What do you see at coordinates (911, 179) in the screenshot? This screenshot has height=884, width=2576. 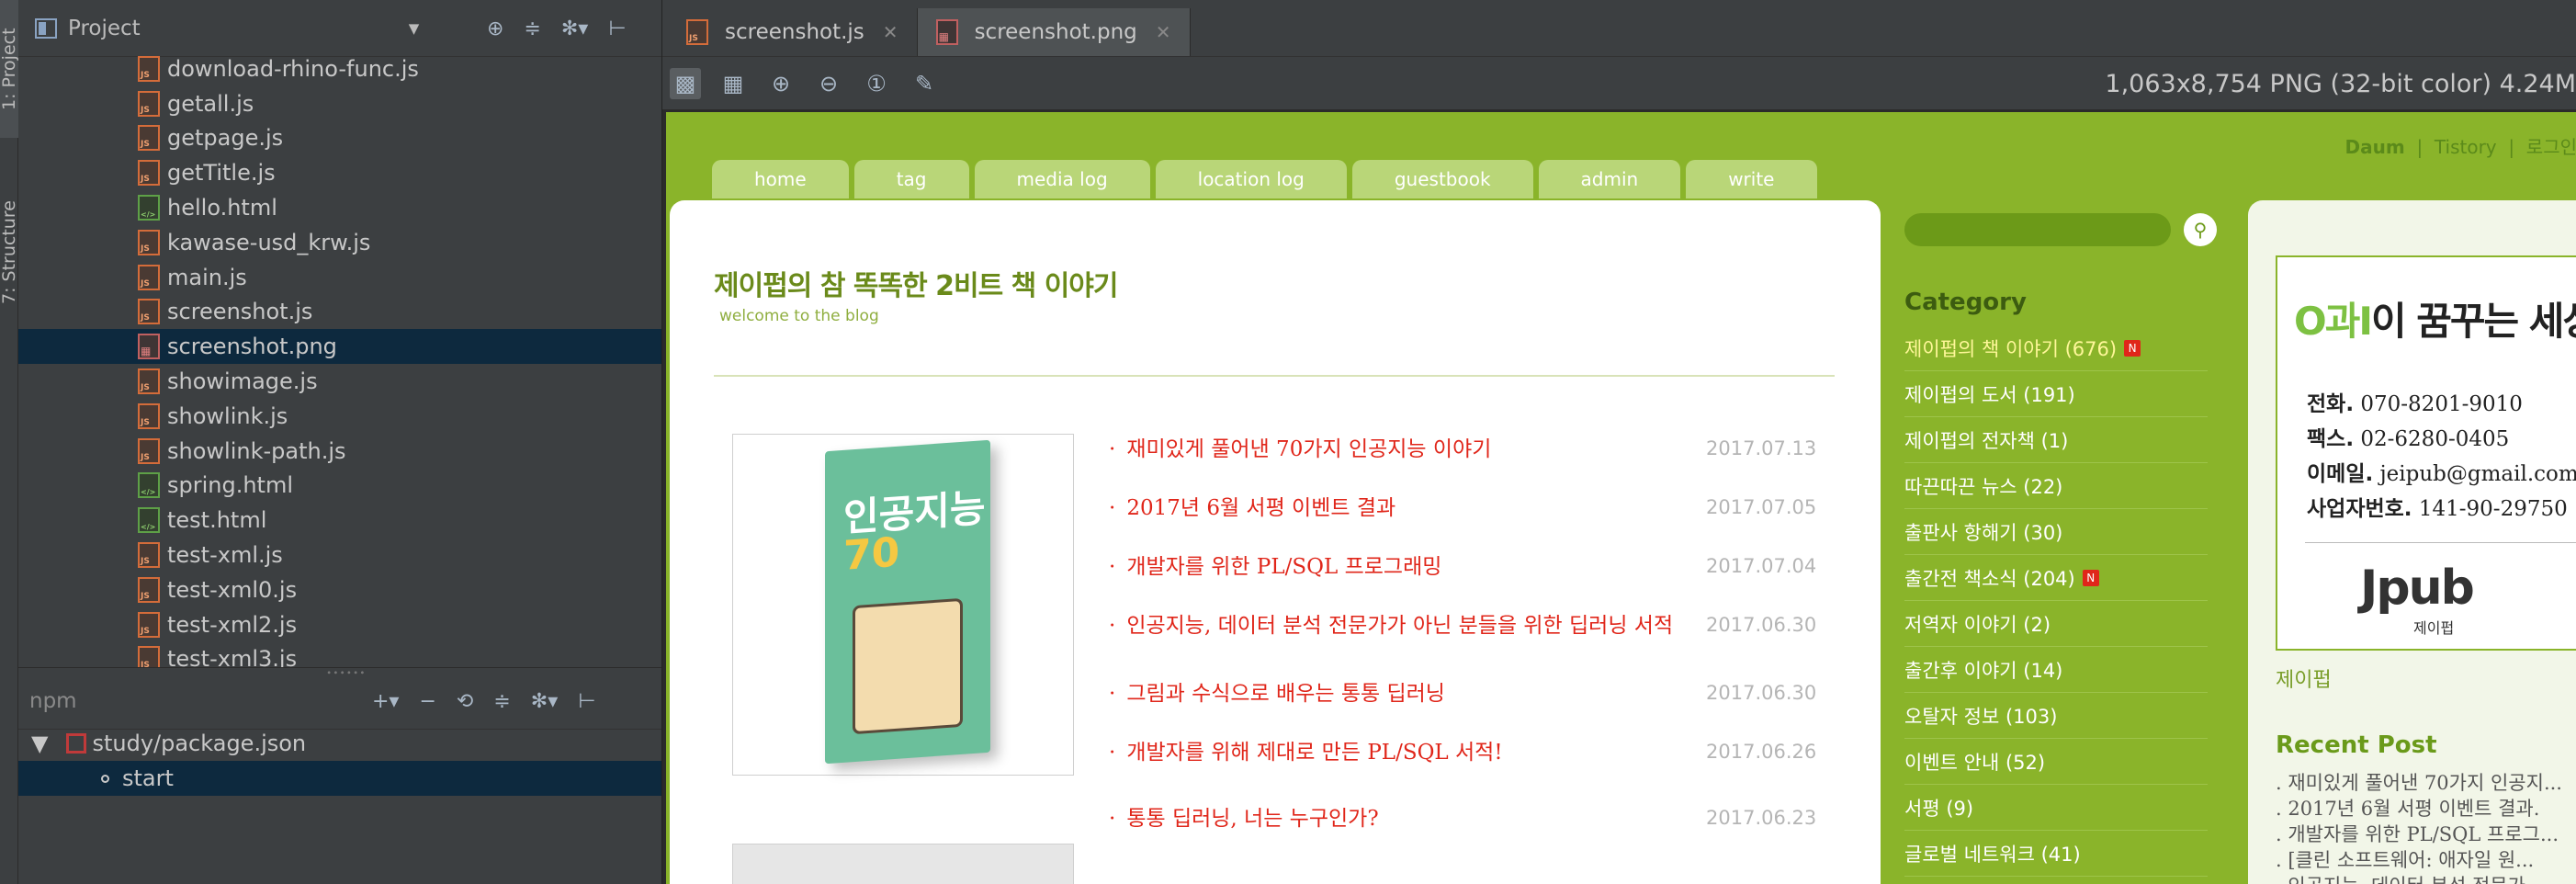 I see `blog-nav-tab: tag` at bounding box center [911, 179].